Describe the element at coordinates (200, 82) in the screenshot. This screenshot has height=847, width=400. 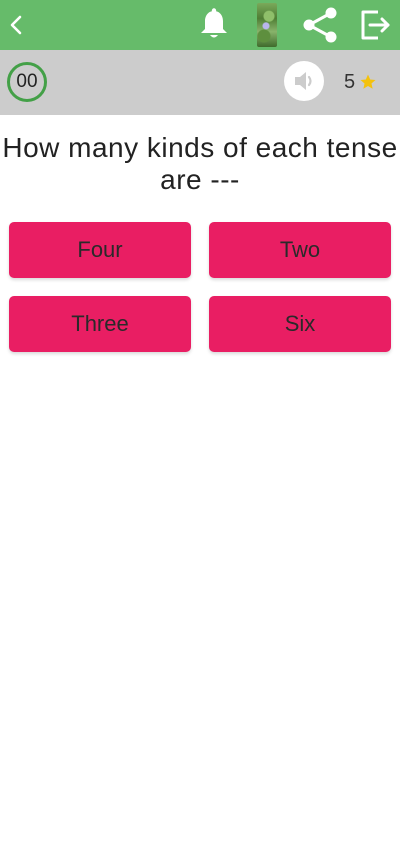
I see `status-bar: 00 5` at that location.